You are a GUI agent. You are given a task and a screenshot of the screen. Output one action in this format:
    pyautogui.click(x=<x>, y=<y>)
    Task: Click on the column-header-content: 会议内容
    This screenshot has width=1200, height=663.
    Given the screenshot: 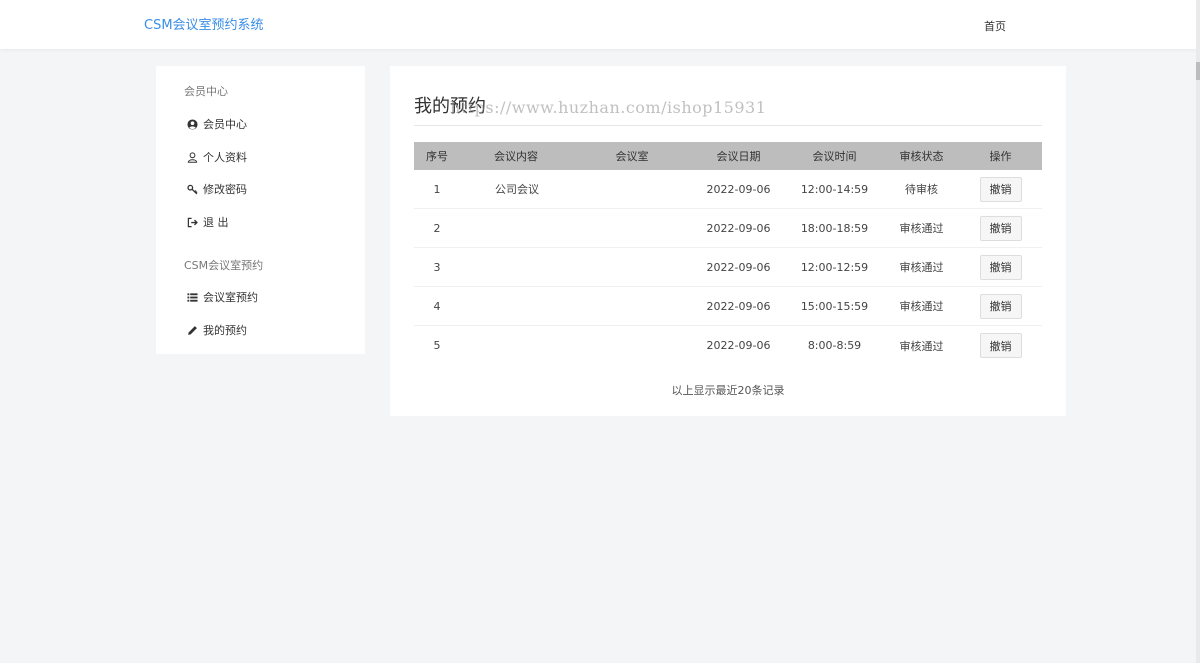 What is the action you would take?
    pyautogui.click(x=516, y=156)
    